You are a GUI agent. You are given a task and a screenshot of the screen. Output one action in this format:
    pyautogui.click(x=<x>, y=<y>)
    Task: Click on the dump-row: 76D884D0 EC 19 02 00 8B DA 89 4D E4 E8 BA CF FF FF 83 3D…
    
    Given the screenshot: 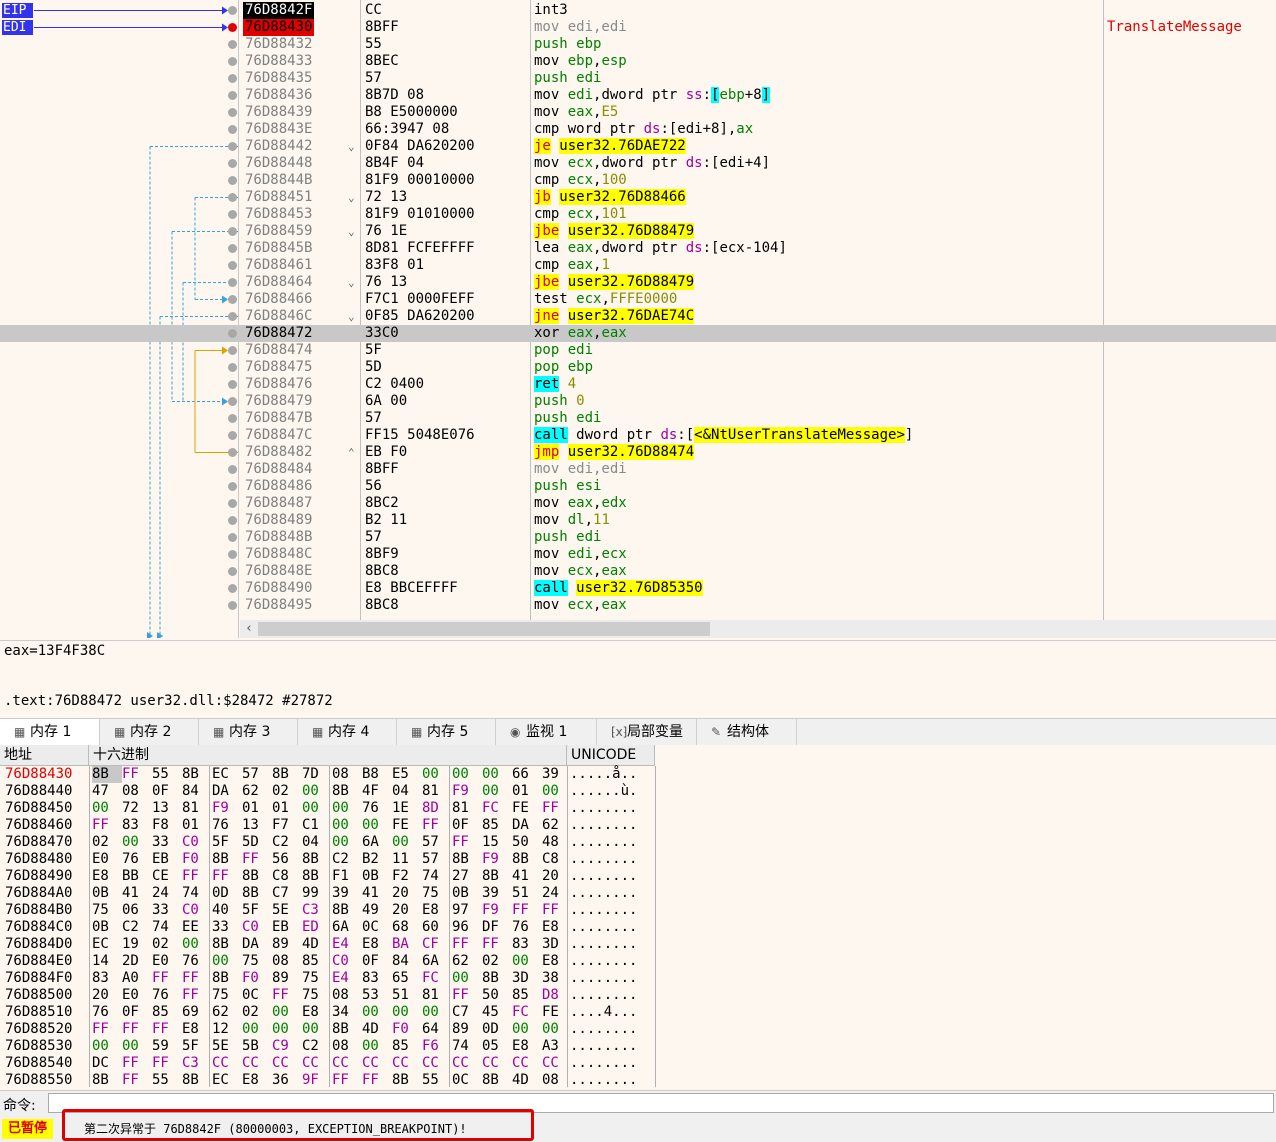 What is the action you would take?
    pyautogui.click(x=638, y=944)
    